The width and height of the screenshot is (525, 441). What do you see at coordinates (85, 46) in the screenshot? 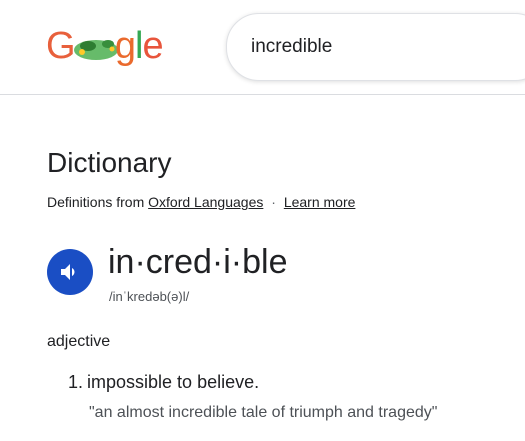
I see `logo-letter-o1: o` at bounding box center [85, 46].